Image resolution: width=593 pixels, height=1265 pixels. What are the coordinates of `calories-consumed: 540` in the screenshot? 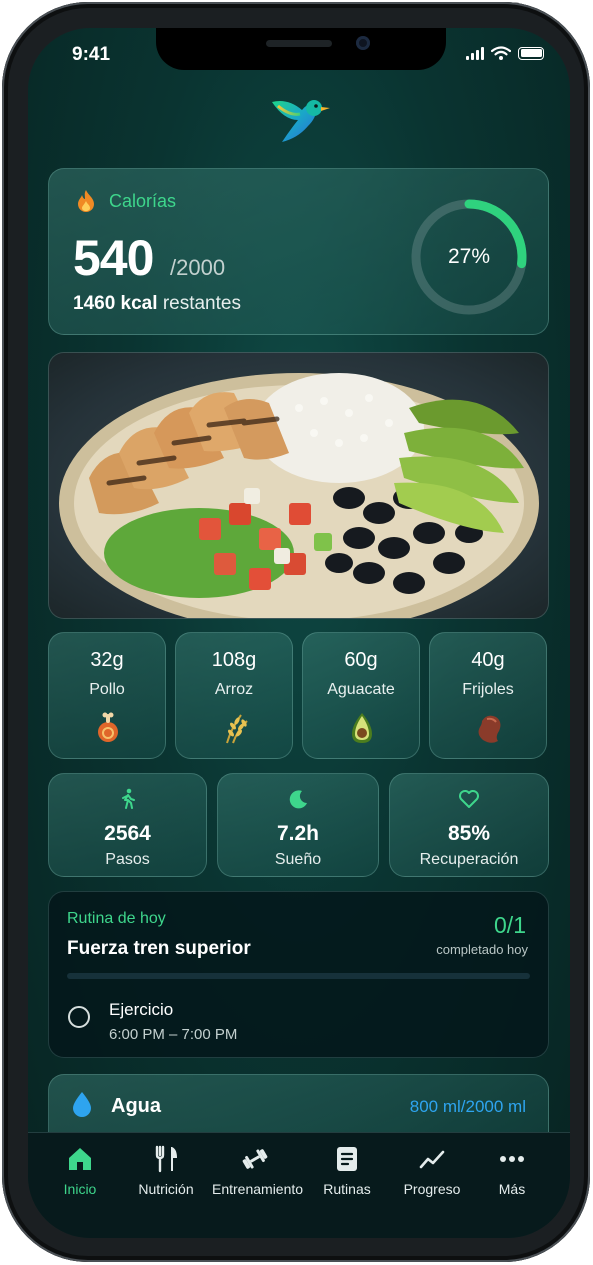 It's located at (113, 258).